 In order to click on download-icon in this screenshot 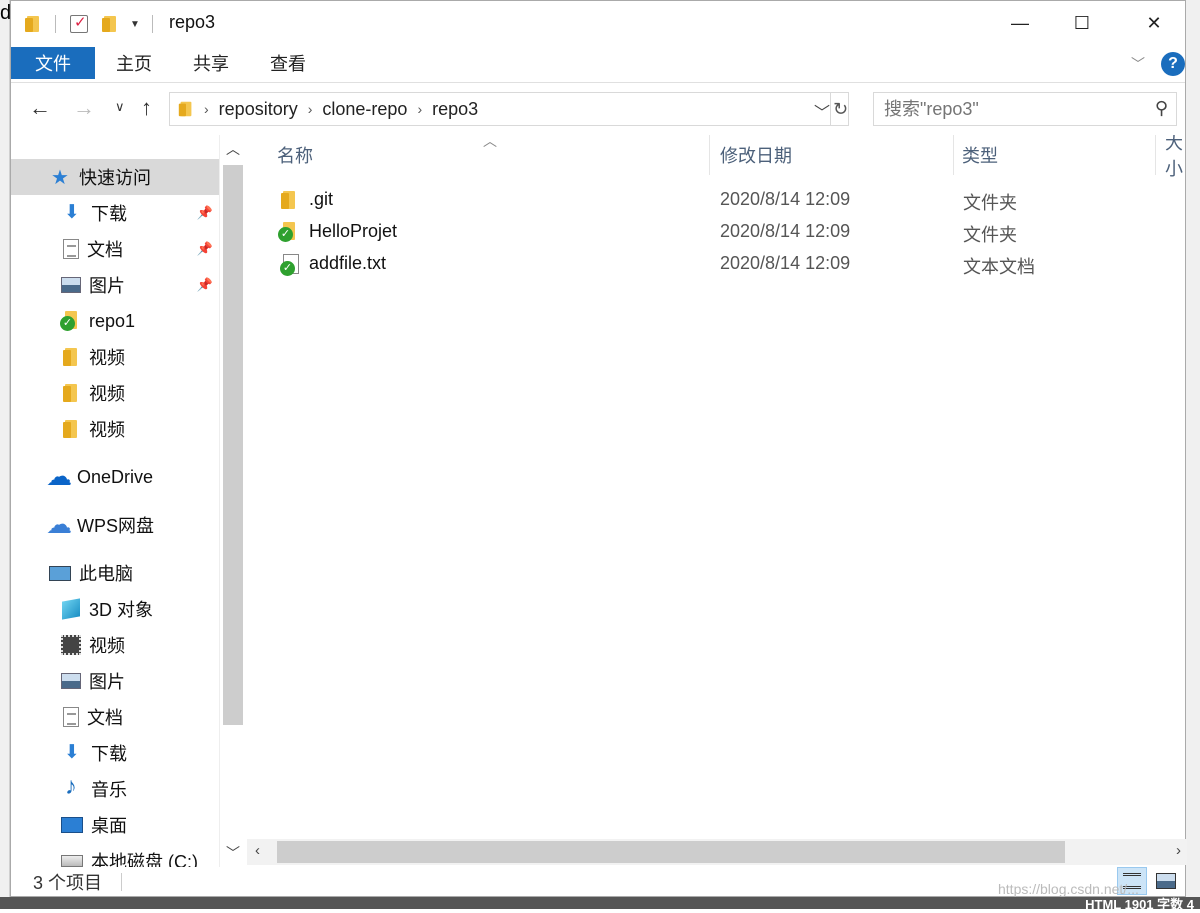, I will do `click(73, 753)`.